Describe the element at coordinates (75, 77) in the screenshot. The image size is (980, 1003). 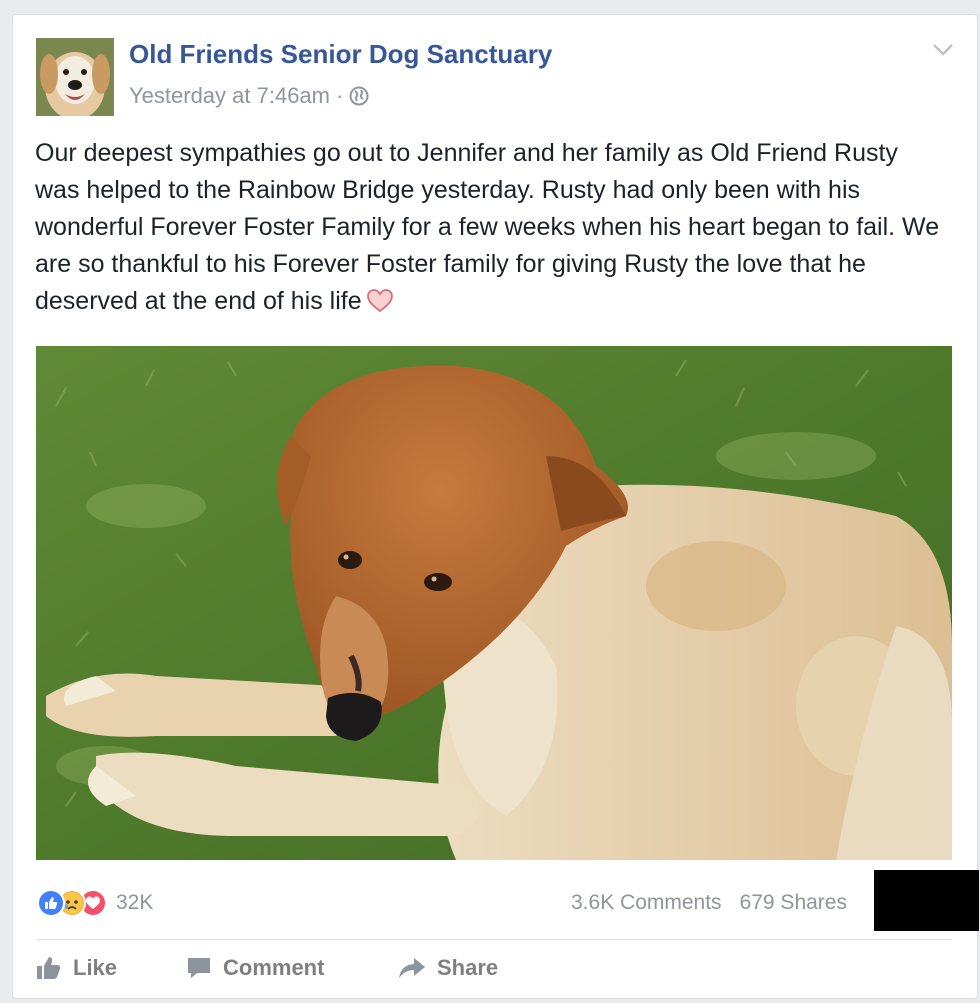
I see `avatar` at that location.